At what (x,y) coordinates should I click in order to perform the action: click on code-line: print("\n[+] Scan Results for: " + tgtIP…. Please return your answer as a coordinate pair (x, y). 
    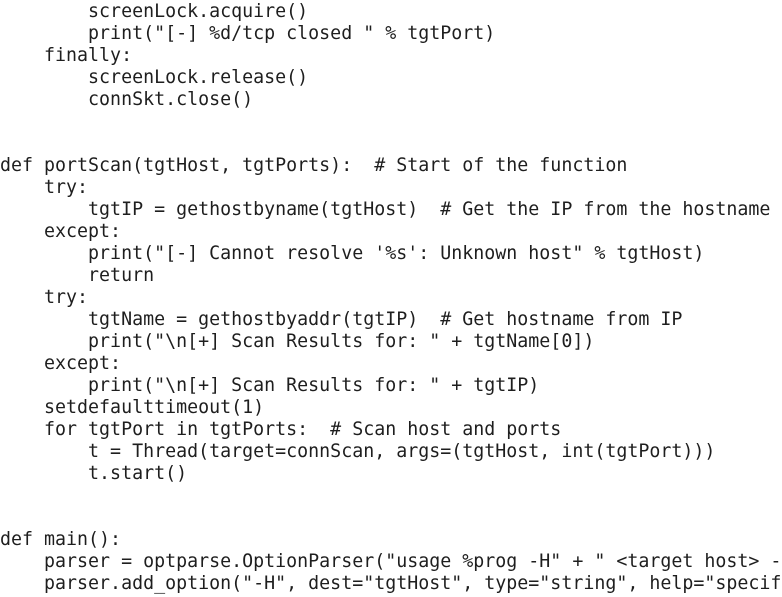
    Looking at the image, I should click on (270, 385).